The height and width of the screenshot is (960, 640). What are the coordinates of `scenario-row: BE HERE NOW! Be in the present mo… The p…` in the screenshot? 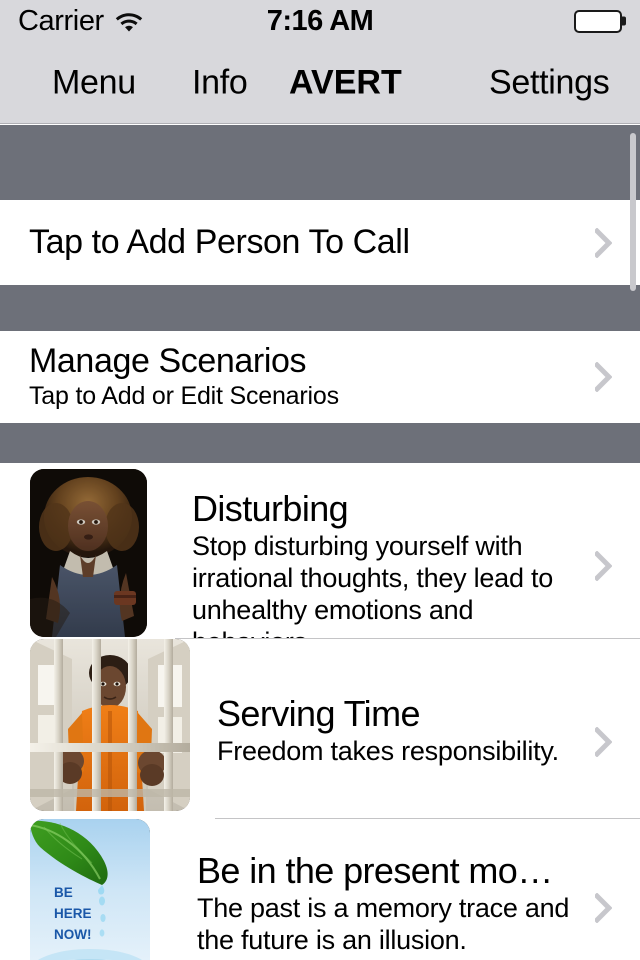 It's located at (320, 889).